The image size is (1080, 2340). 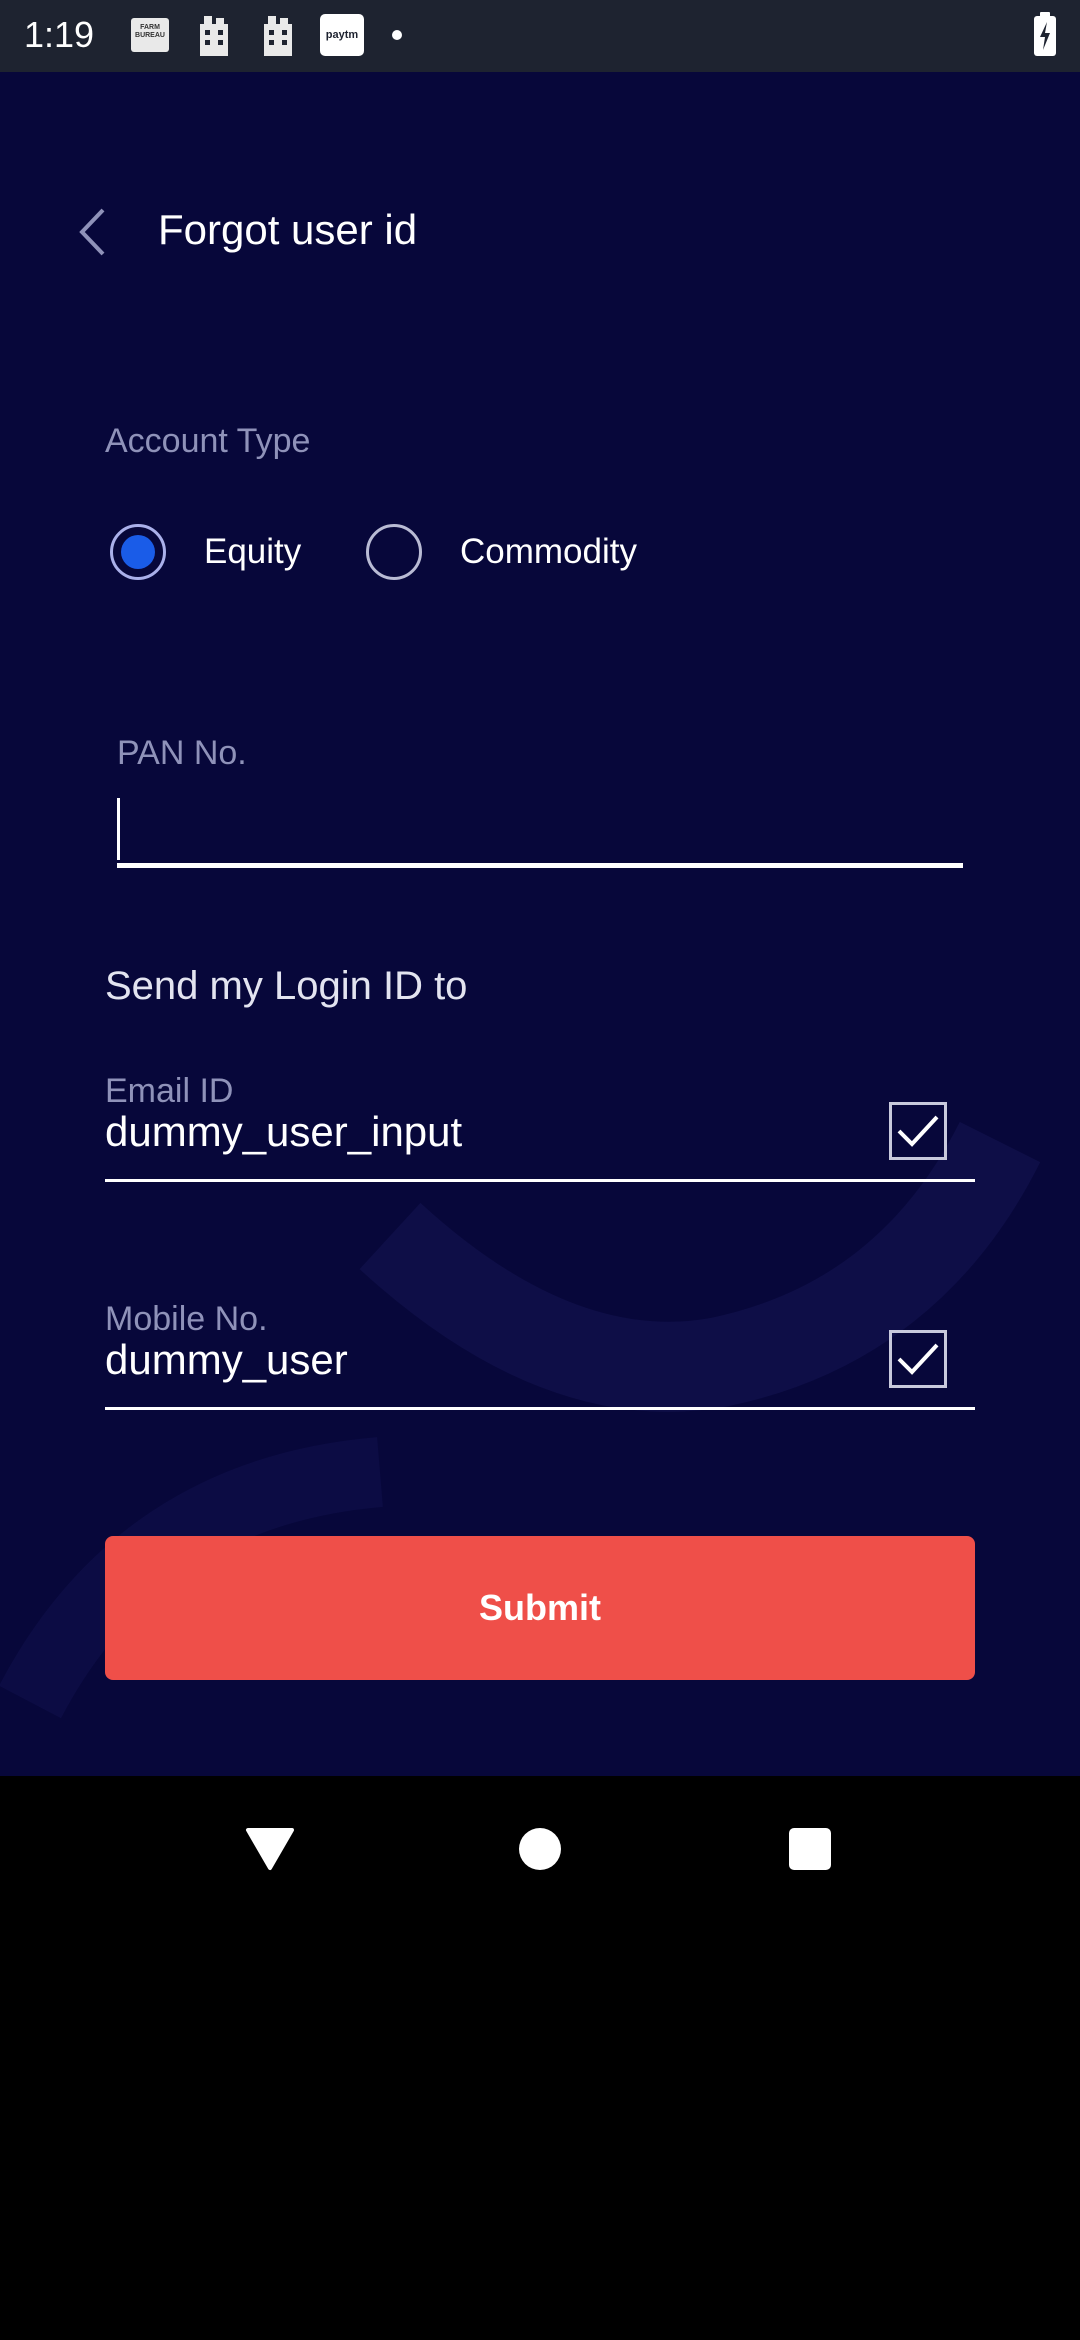 I want to click on app-header: Forgot user id, so click(x=540, y=232).